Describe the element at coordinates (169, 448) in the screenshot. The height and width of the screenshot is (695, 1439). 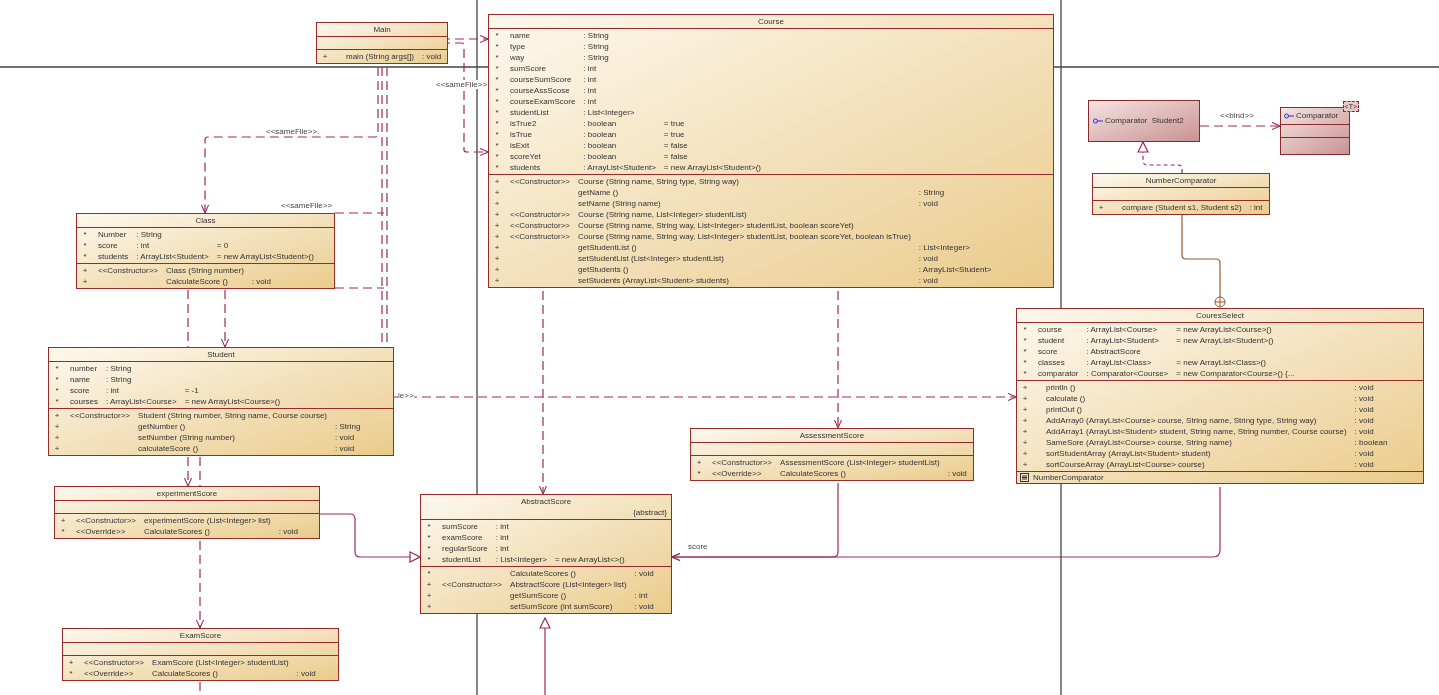
I see `operation-signature: calculateScore ()` at that location.